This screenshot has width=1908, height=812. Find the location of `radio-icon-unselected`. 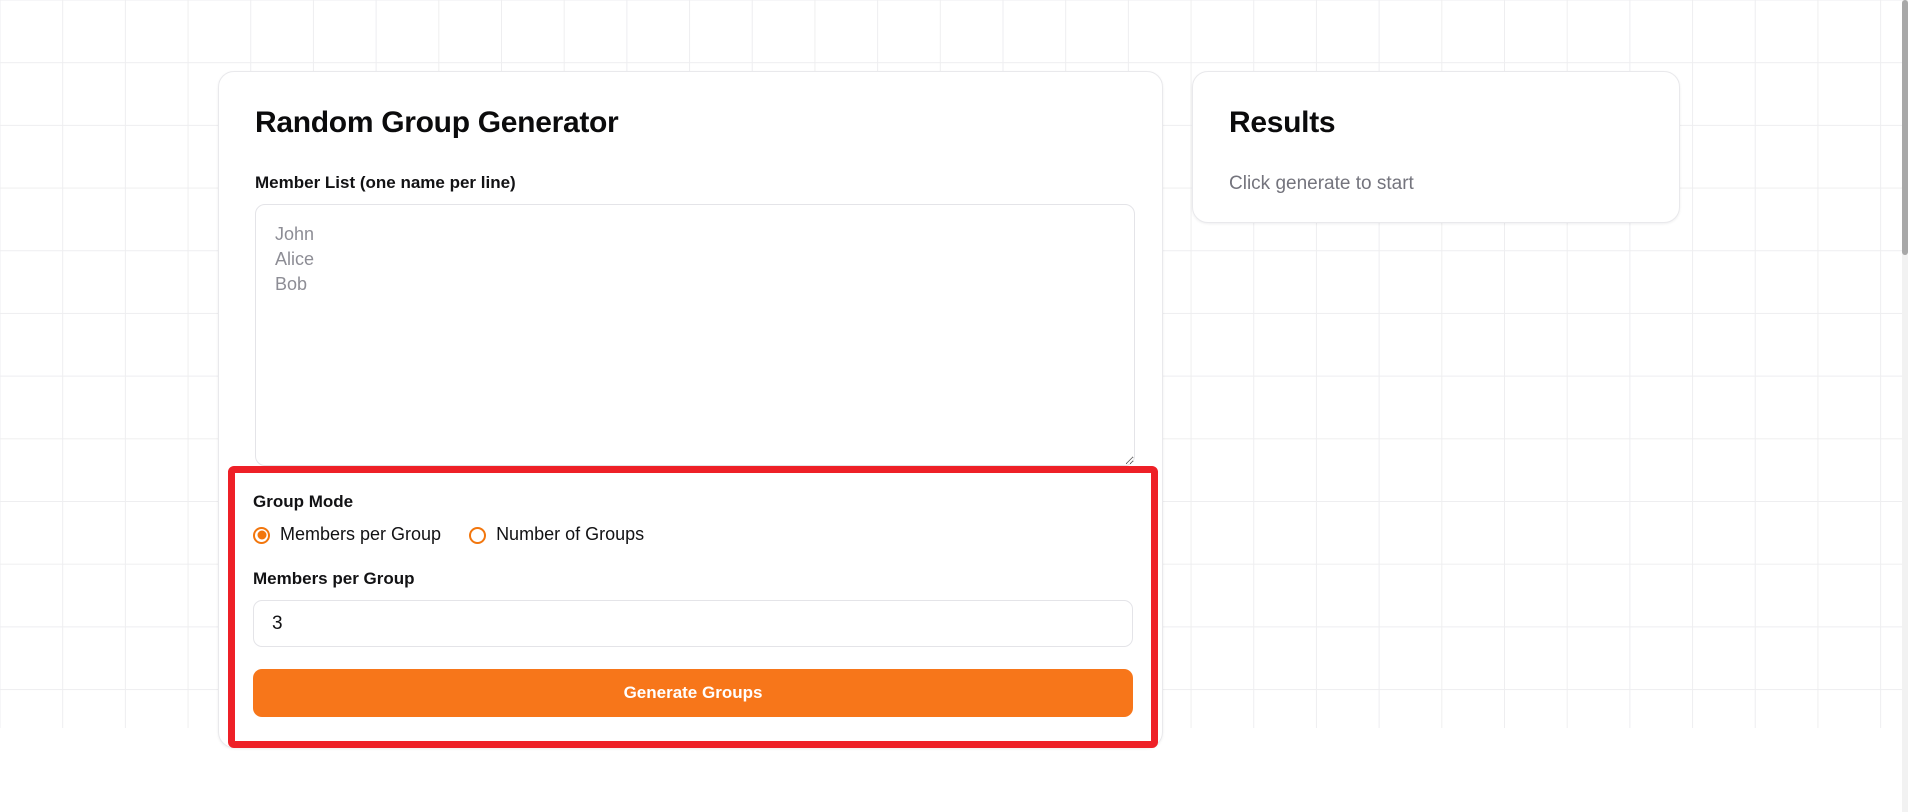

radio-icon-unselected is located at coordinates (478, 535).